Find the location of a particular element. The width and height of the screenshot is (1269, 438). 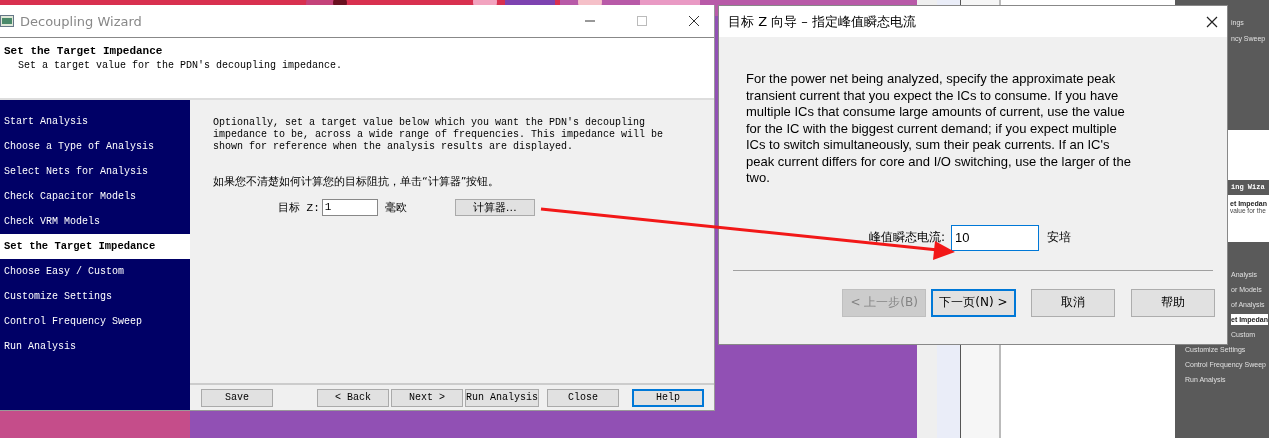

current-field: 10 is located at coordinates (995, 237).